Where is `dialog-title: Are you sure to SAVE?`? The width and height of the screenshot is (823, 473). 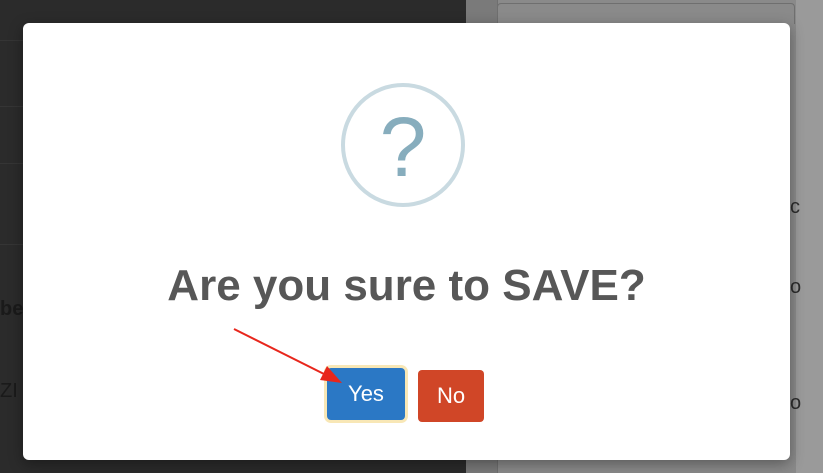 dialog-title: Are you sure to SAVE? is located at coordinates (406, 285).